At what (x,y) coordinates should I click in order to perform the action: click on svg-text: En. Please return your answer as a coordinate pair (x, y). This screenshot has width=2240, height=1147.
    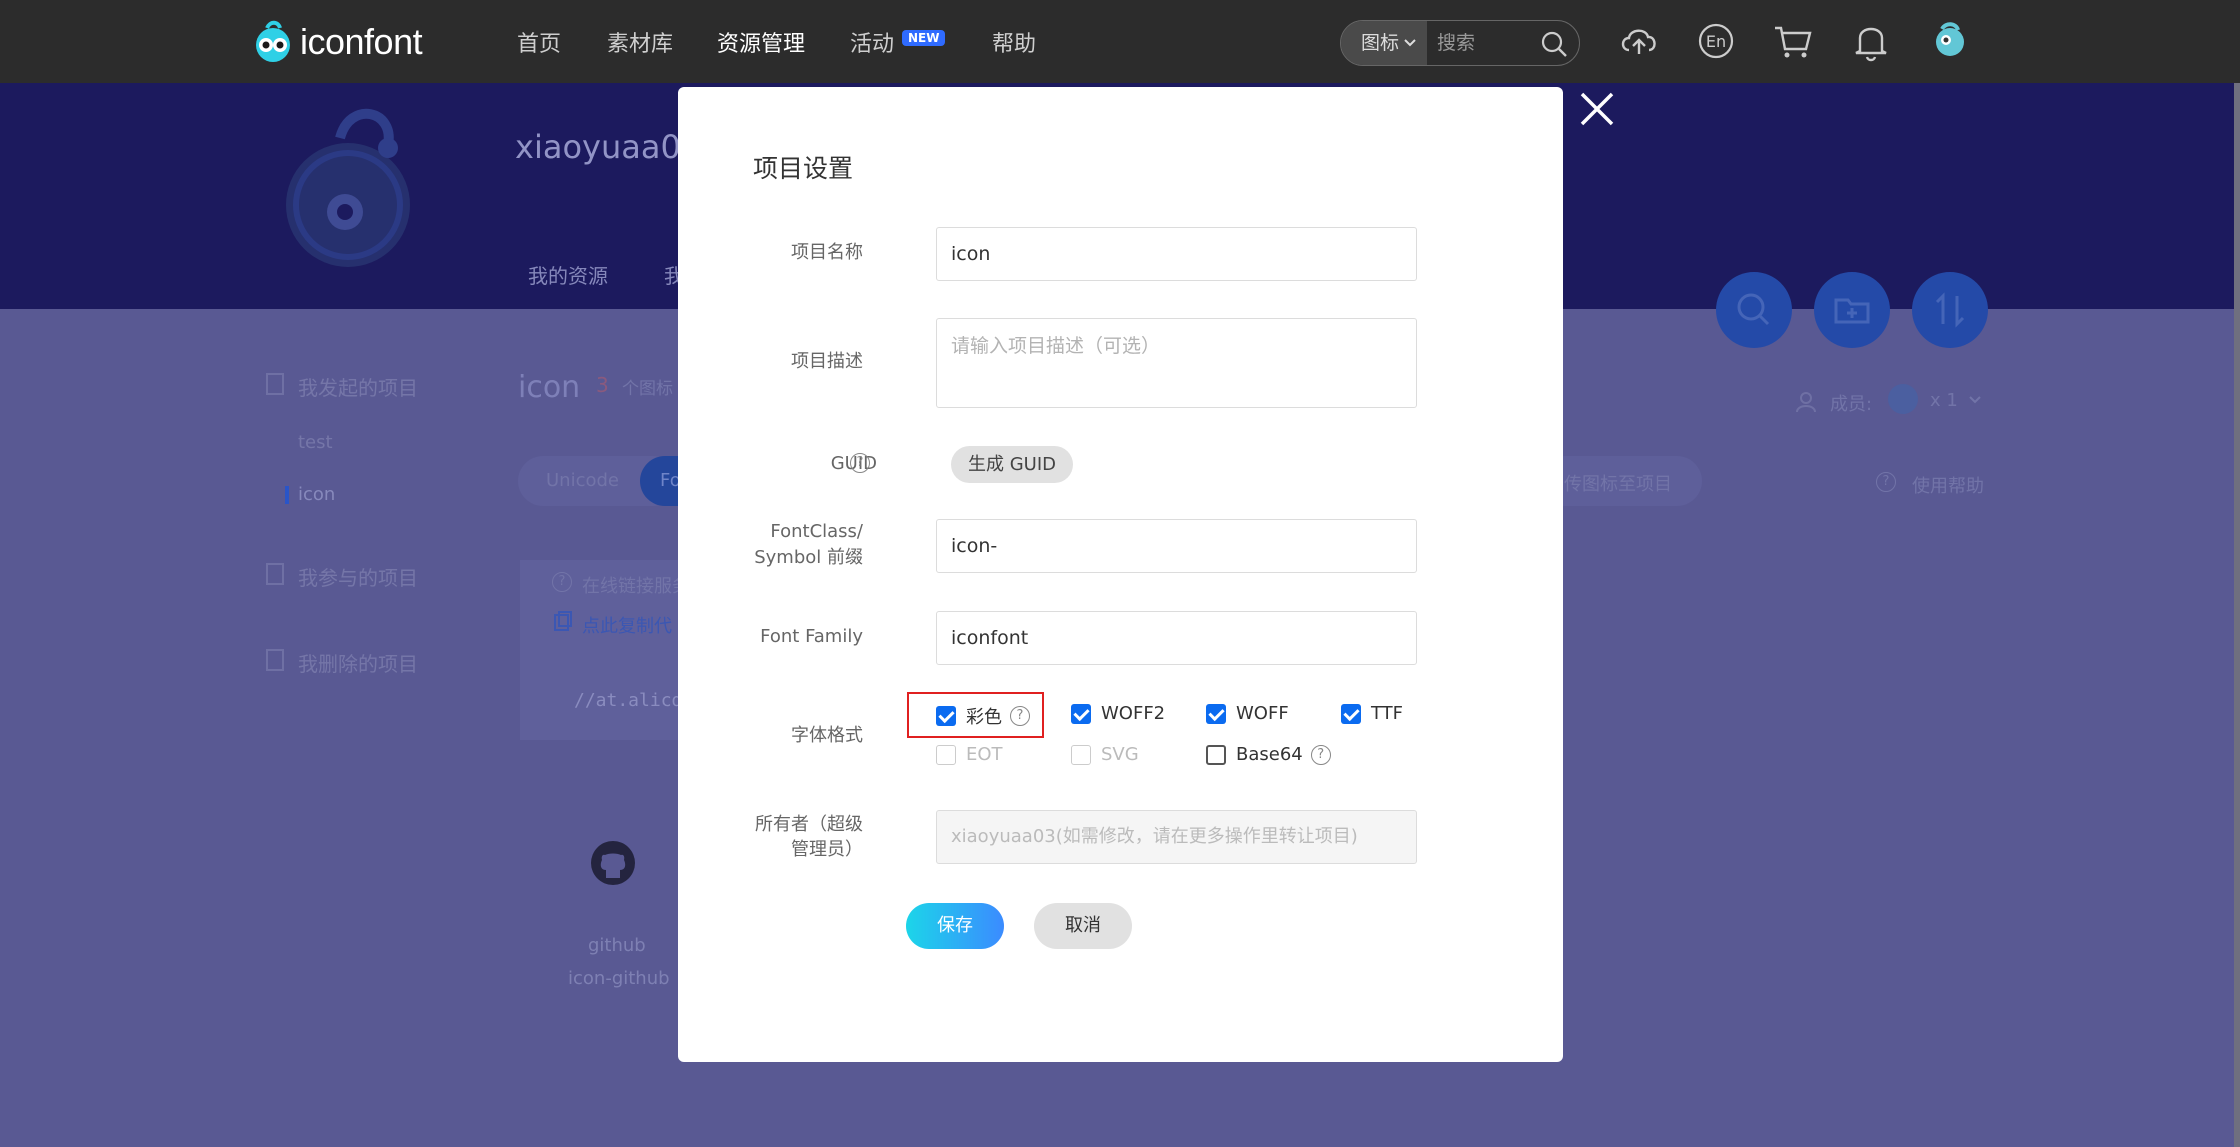
    Looking at the image, I should click on (1716, 41).